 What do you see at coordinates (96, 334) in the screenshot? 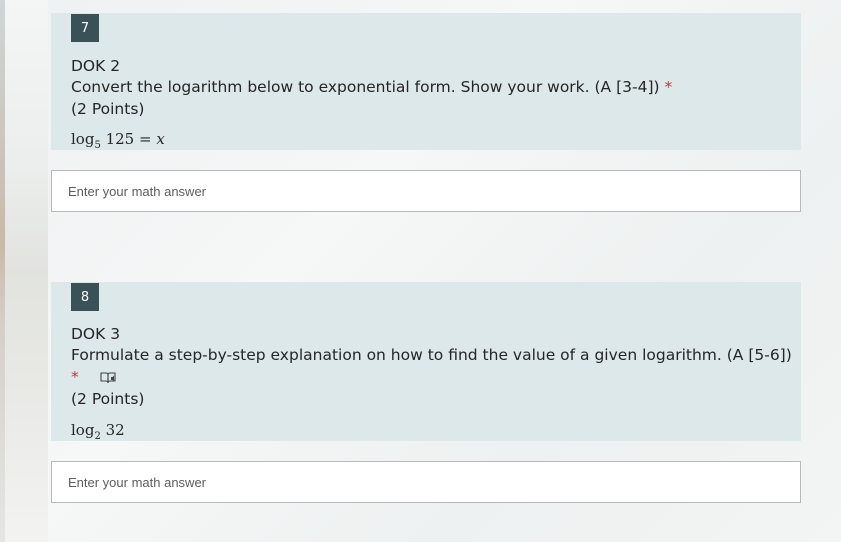
I see `question-dok-level: DOK 3` at bounding box center [96, 334].